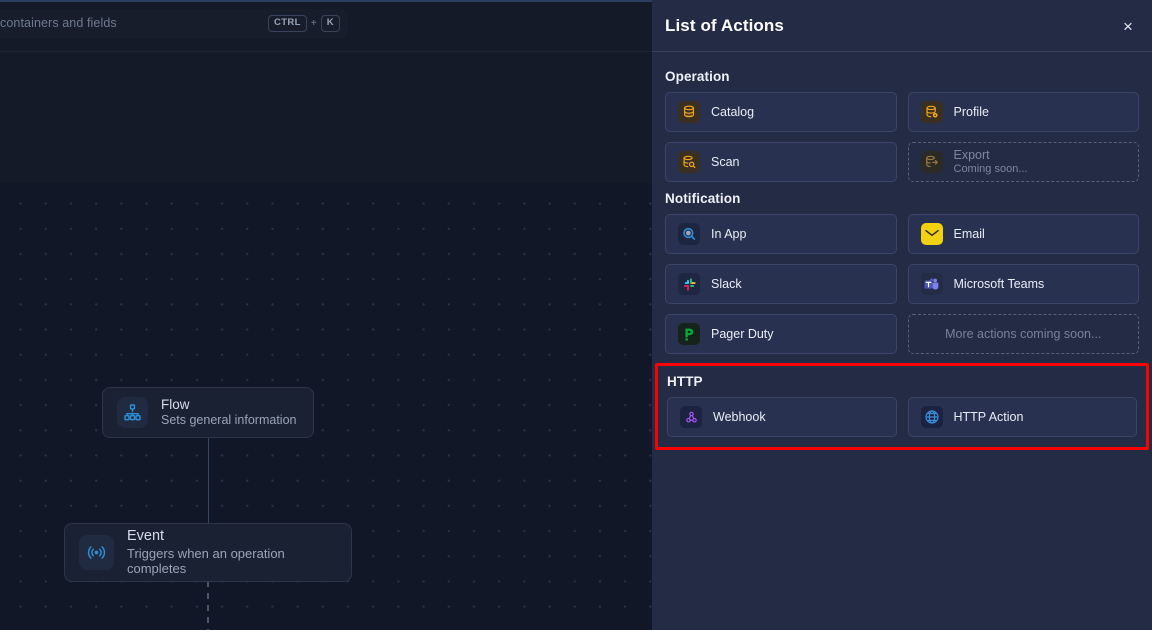 The height and width of the screenshot is (630, 1152). I want to click on search-shortcut: CTRL + K, so click(303, 23).